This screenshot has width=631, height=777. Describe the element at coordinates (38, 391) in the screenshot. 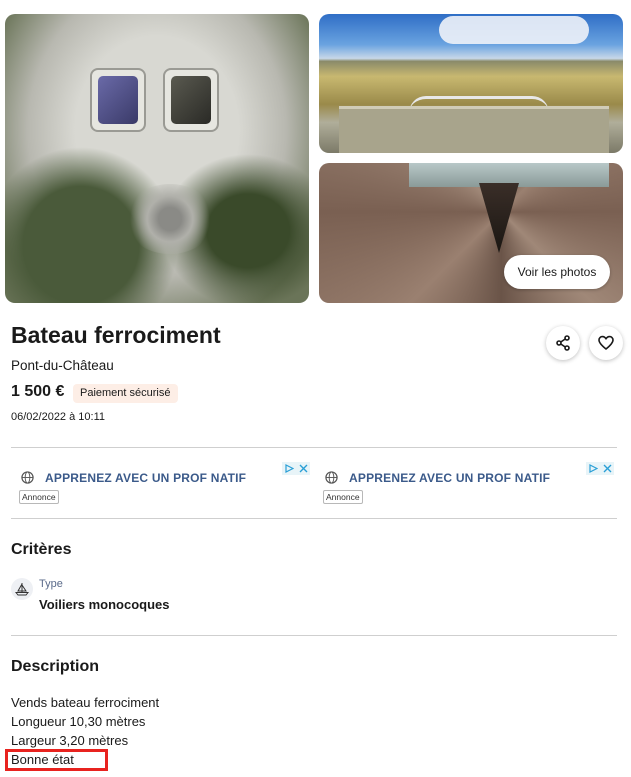

I see `listing-price: 1 500 €` at that location.